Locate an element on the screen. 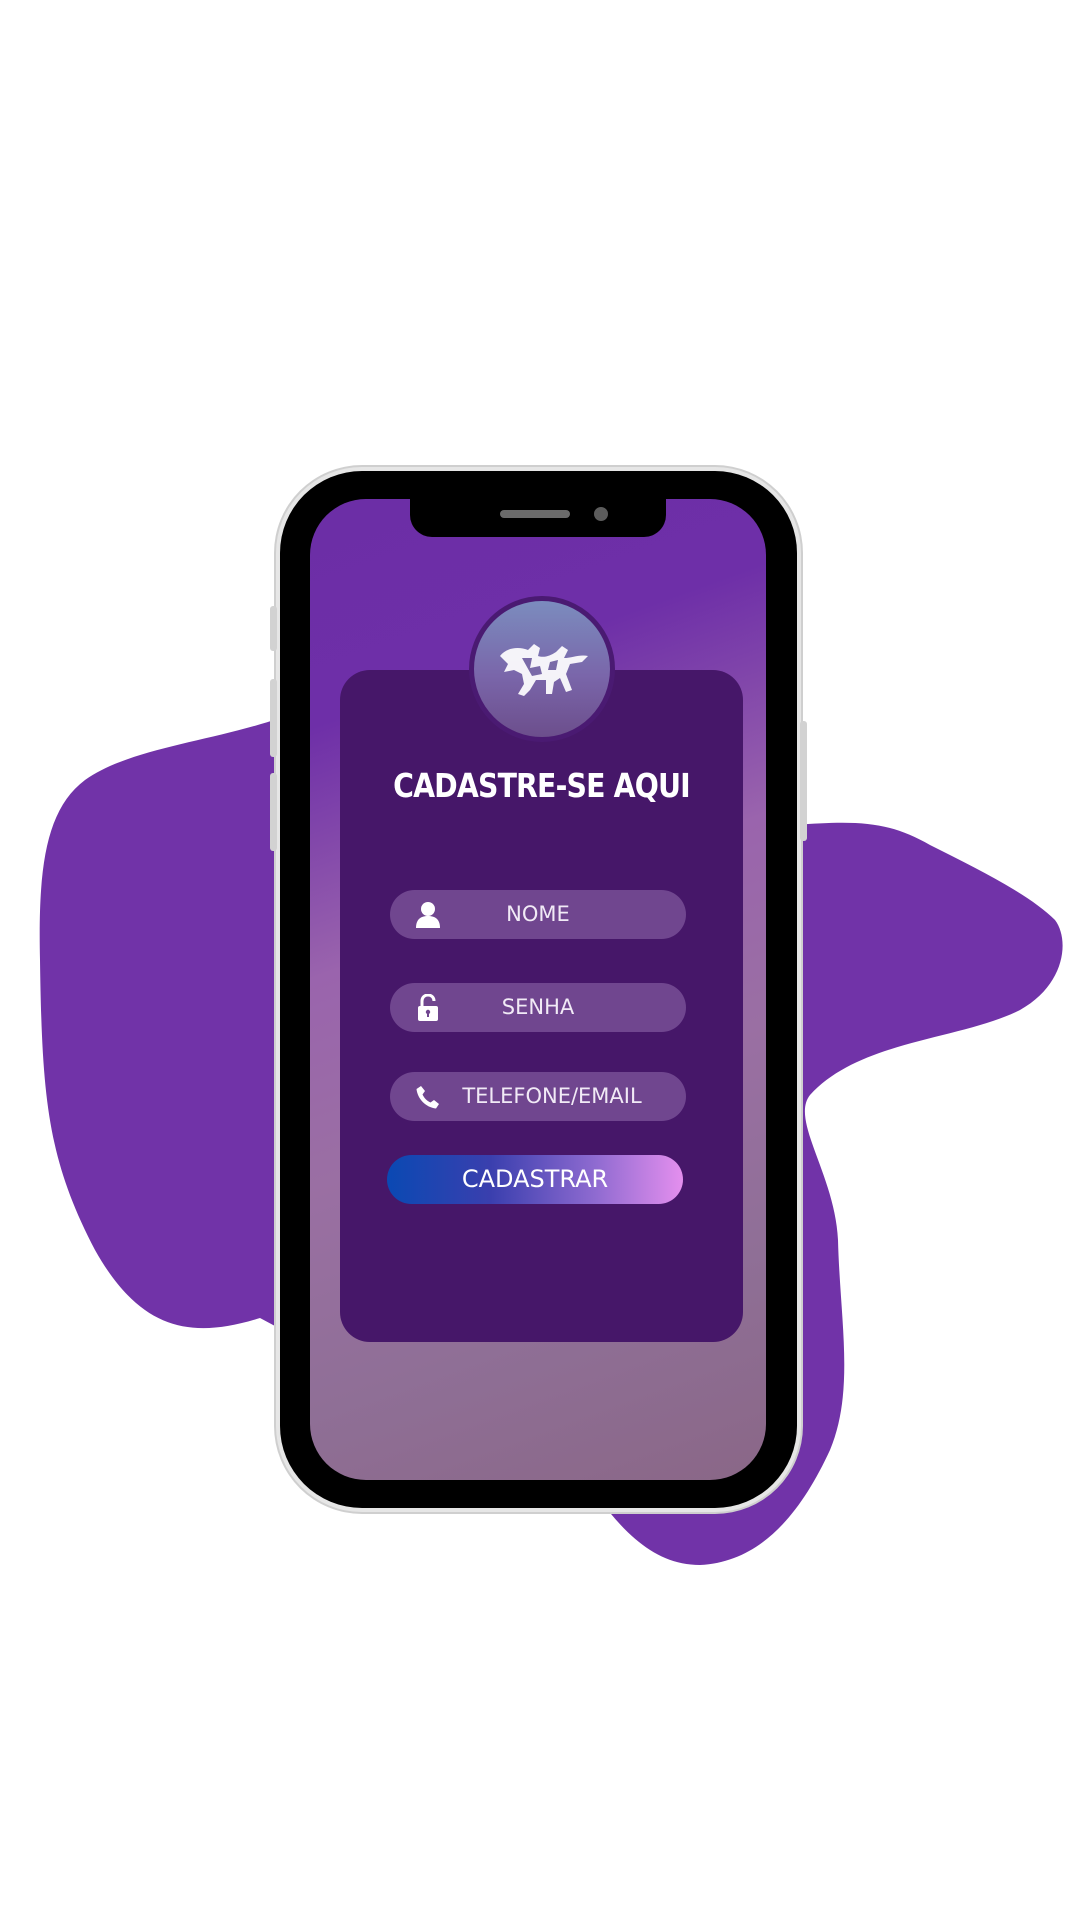 This screenshot has width=1080, height=1920. volume-up-button is located at coordinates (273, 718).